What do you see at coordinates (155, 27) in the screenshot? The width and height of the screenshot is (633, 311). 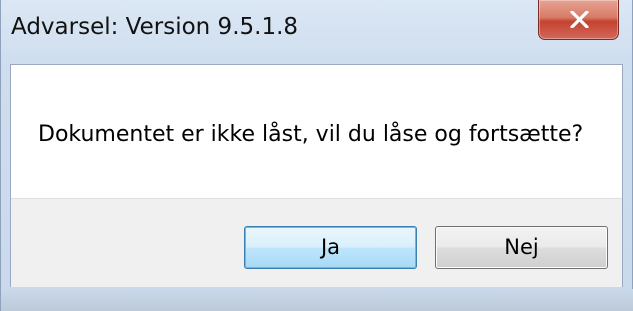 I see `window-title: Advarsel: Version 9.5.1.8` at bounding box center [155, 27].